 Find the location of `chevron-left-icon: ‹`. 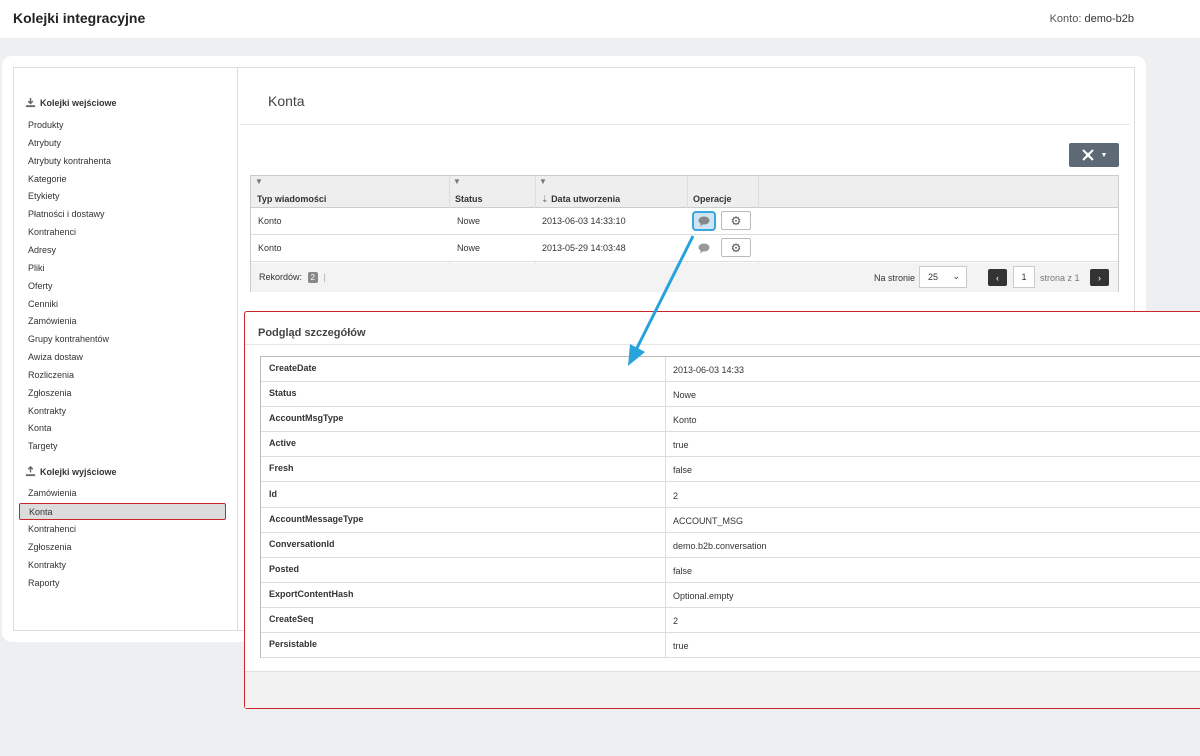

chevron-left-icon: ‹ is located at coordinates (997, 277).